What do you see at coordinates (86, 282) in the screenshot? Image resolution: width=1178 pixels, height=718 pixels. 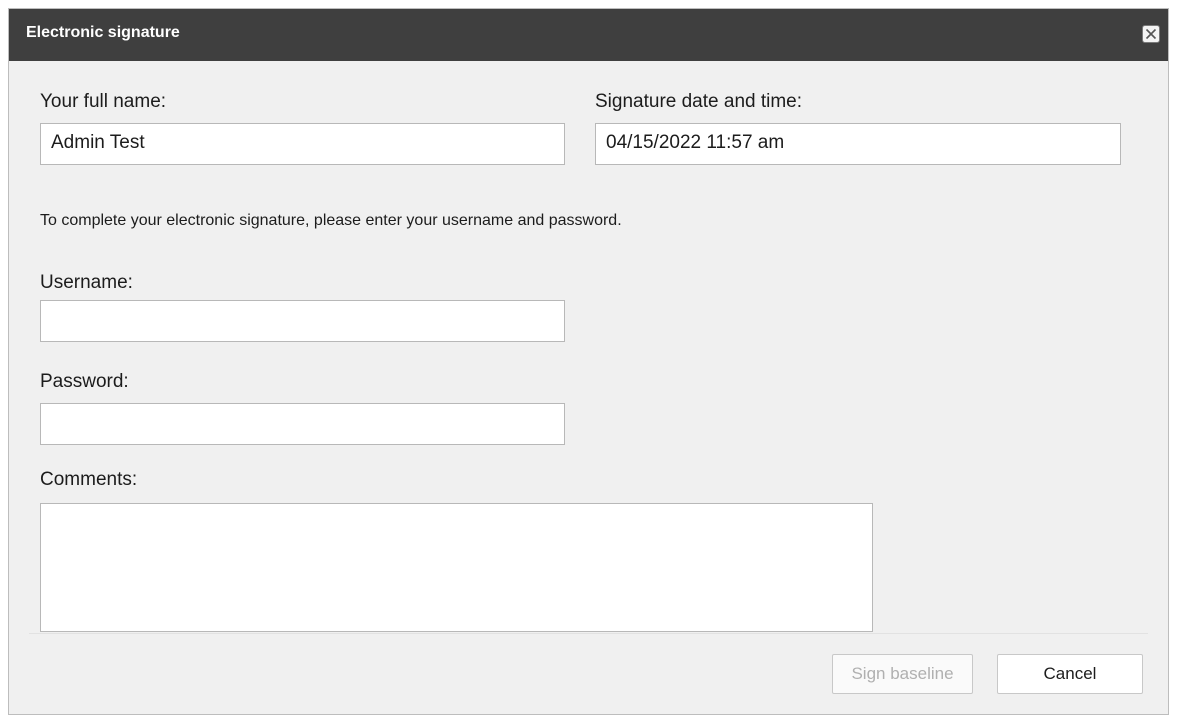 I see `username-label: Username:` at bounding box center [86, 282].